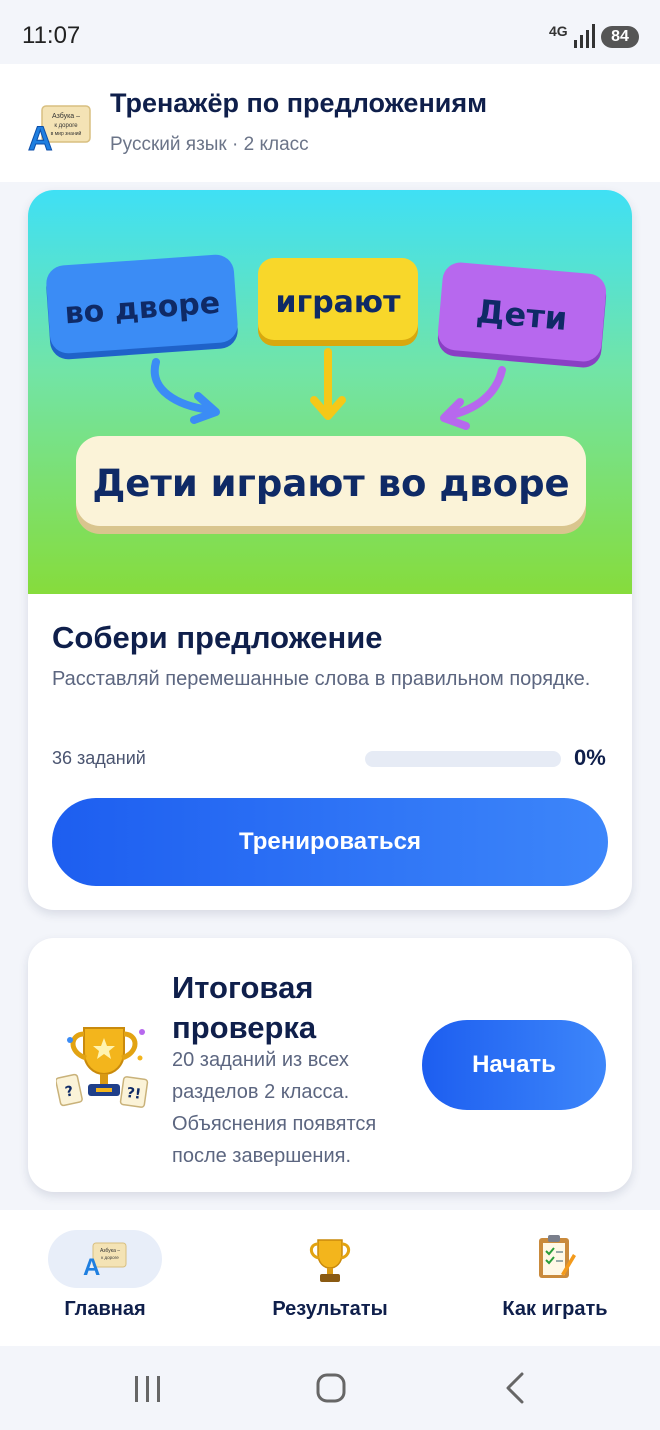  What do you see at coordinates (244, 1007) in the screenshot?
I see `final-check-title: Итоговая проверка` at bounding box center [244, 1007].